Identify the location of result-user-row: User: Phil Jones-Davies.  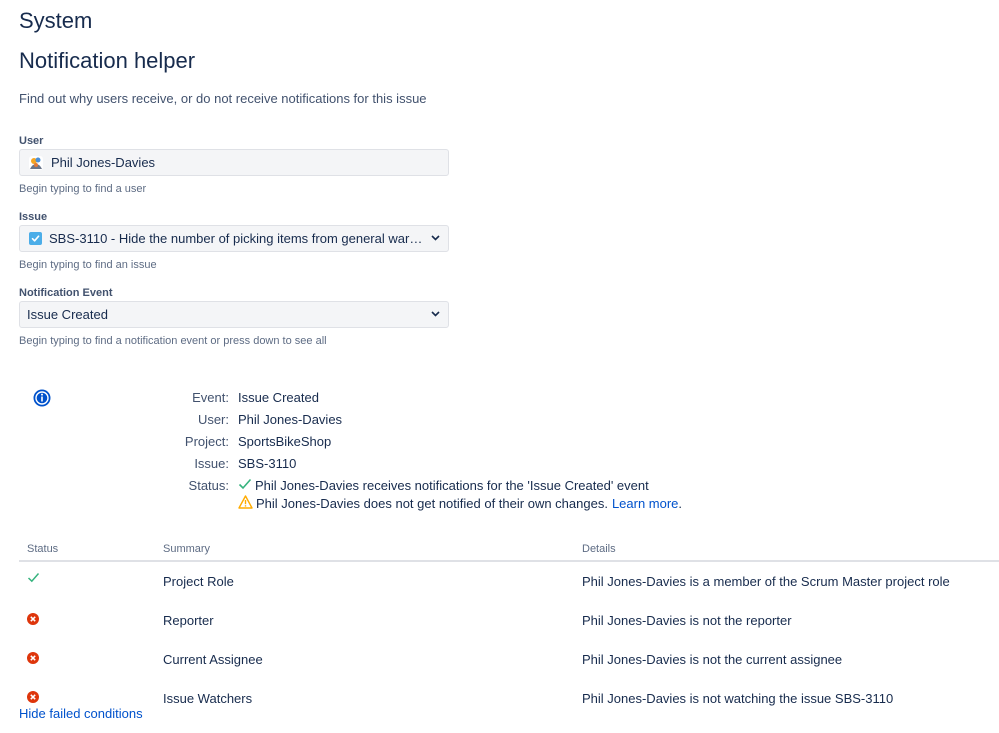
(499, 421).